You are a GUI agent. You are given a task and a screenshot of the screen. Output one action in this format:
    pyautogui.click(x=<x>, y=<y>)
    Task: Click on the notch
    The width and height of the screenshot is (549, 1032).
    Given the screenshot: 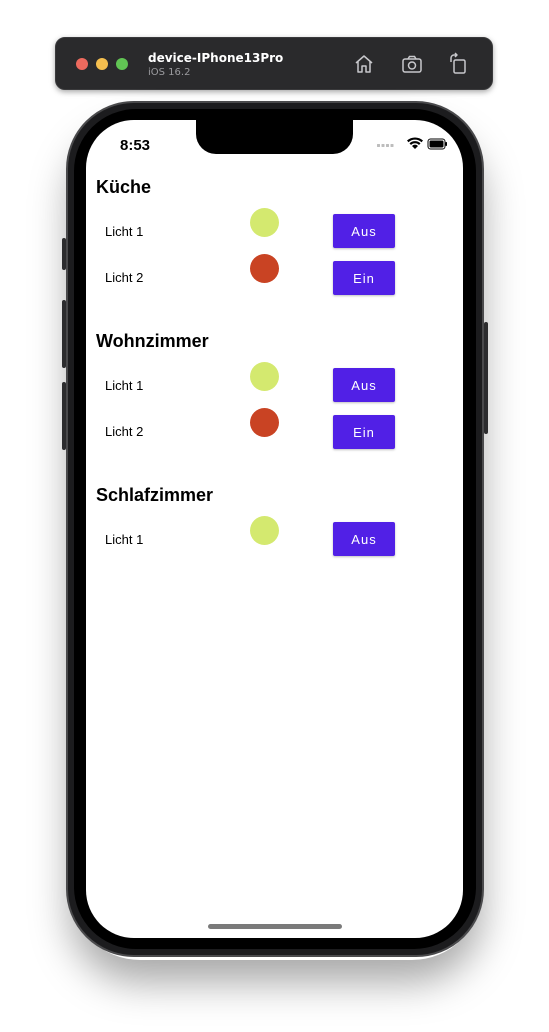 What is the action you would take?
    pyautogui.click(x=274, y=137)
    